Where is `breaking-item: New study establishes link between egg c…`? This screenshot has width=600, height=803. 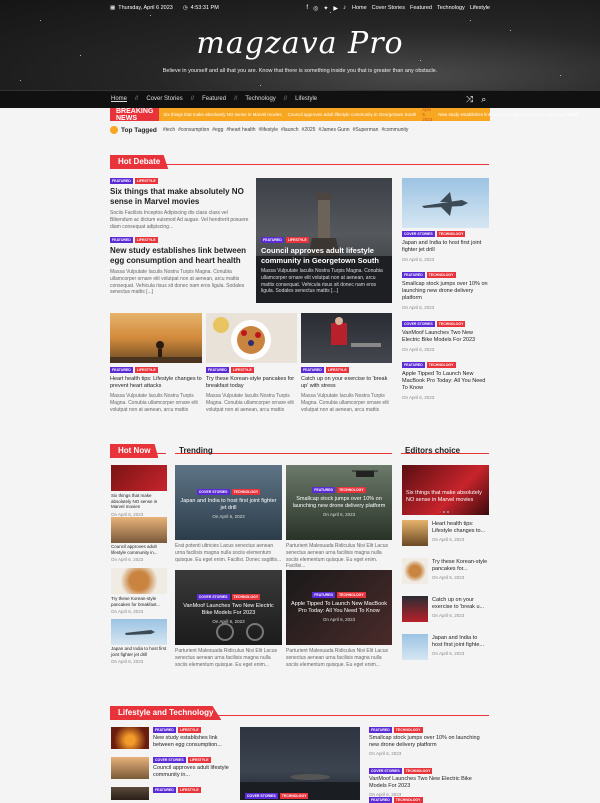
breaking-item: New study establishes link between egg c… is located at coordinates (508, 114).